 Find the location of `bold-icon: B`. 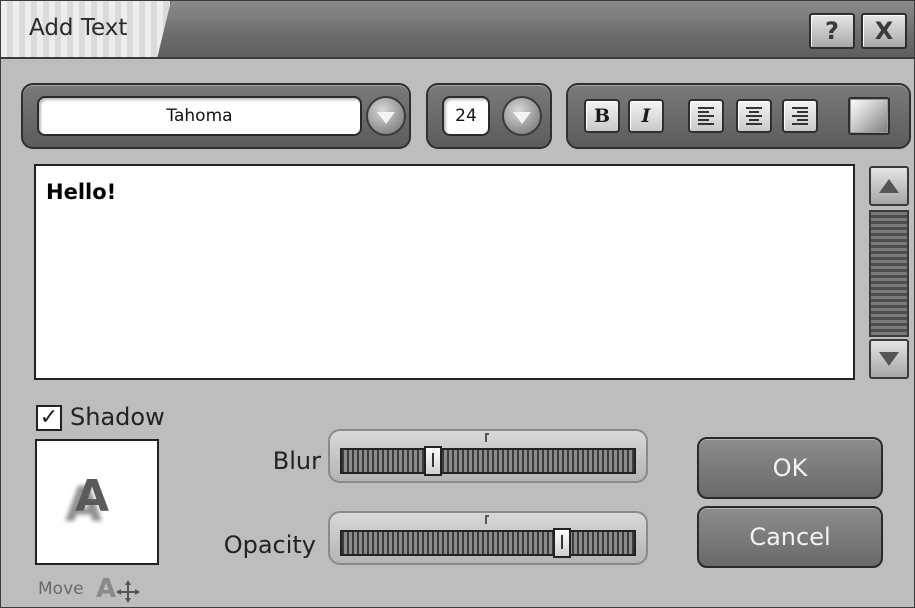

bold-icon: B is located at coordinates (602, 116).